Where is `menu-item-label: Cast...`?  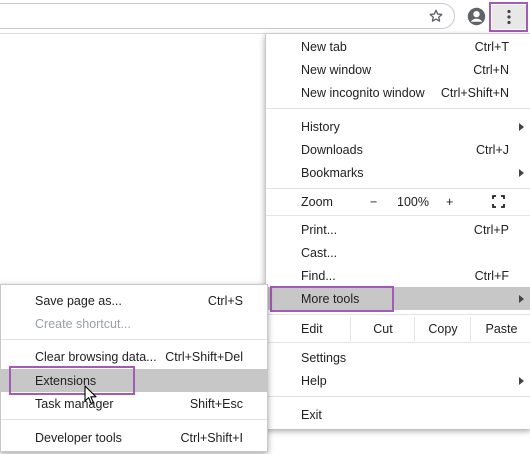 menu-item-label: Cast... is located at coordinates (319, 252).